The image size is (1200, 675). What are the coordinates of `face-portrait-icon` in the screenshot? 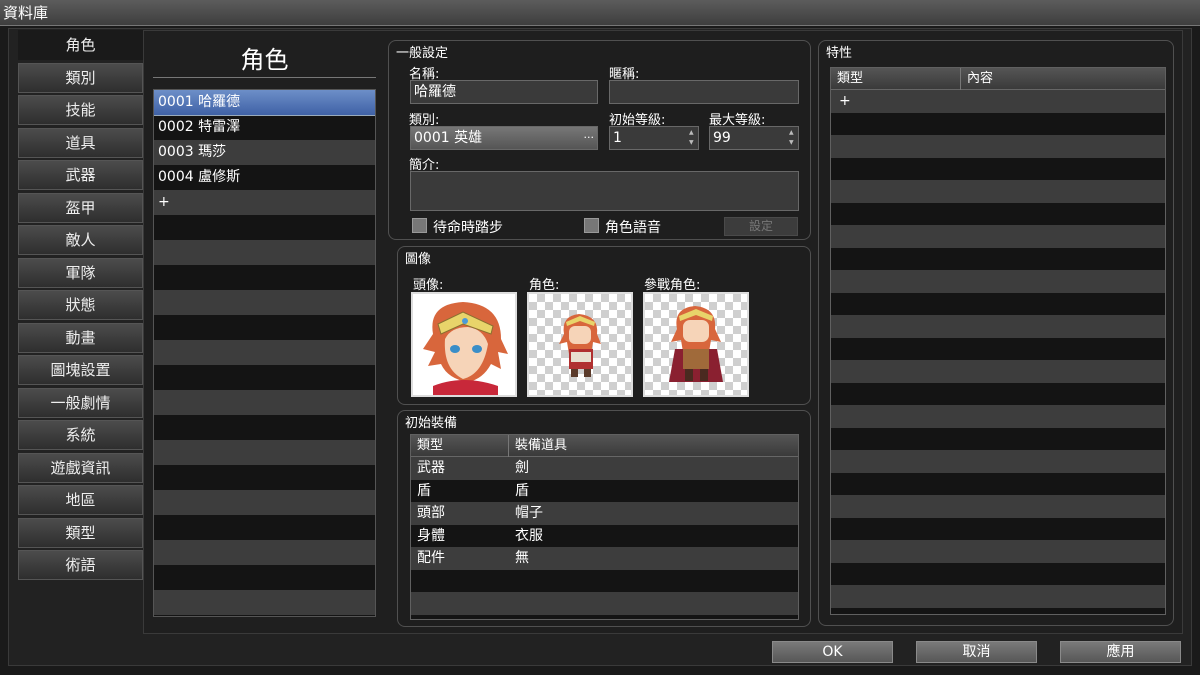 It's located at (464, 344).